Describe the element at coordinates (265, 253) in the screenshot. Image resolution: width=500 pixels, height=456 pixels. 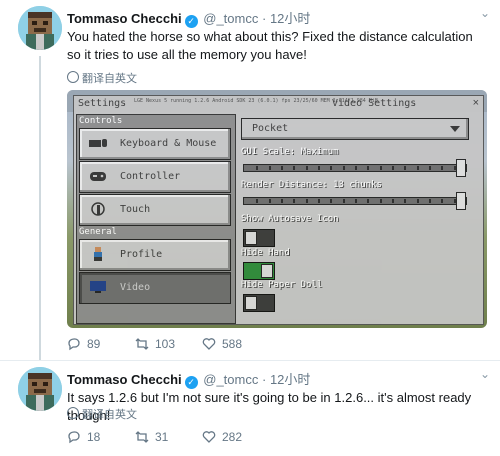
I see `hide-hand-label: Hide Hand` at that location.